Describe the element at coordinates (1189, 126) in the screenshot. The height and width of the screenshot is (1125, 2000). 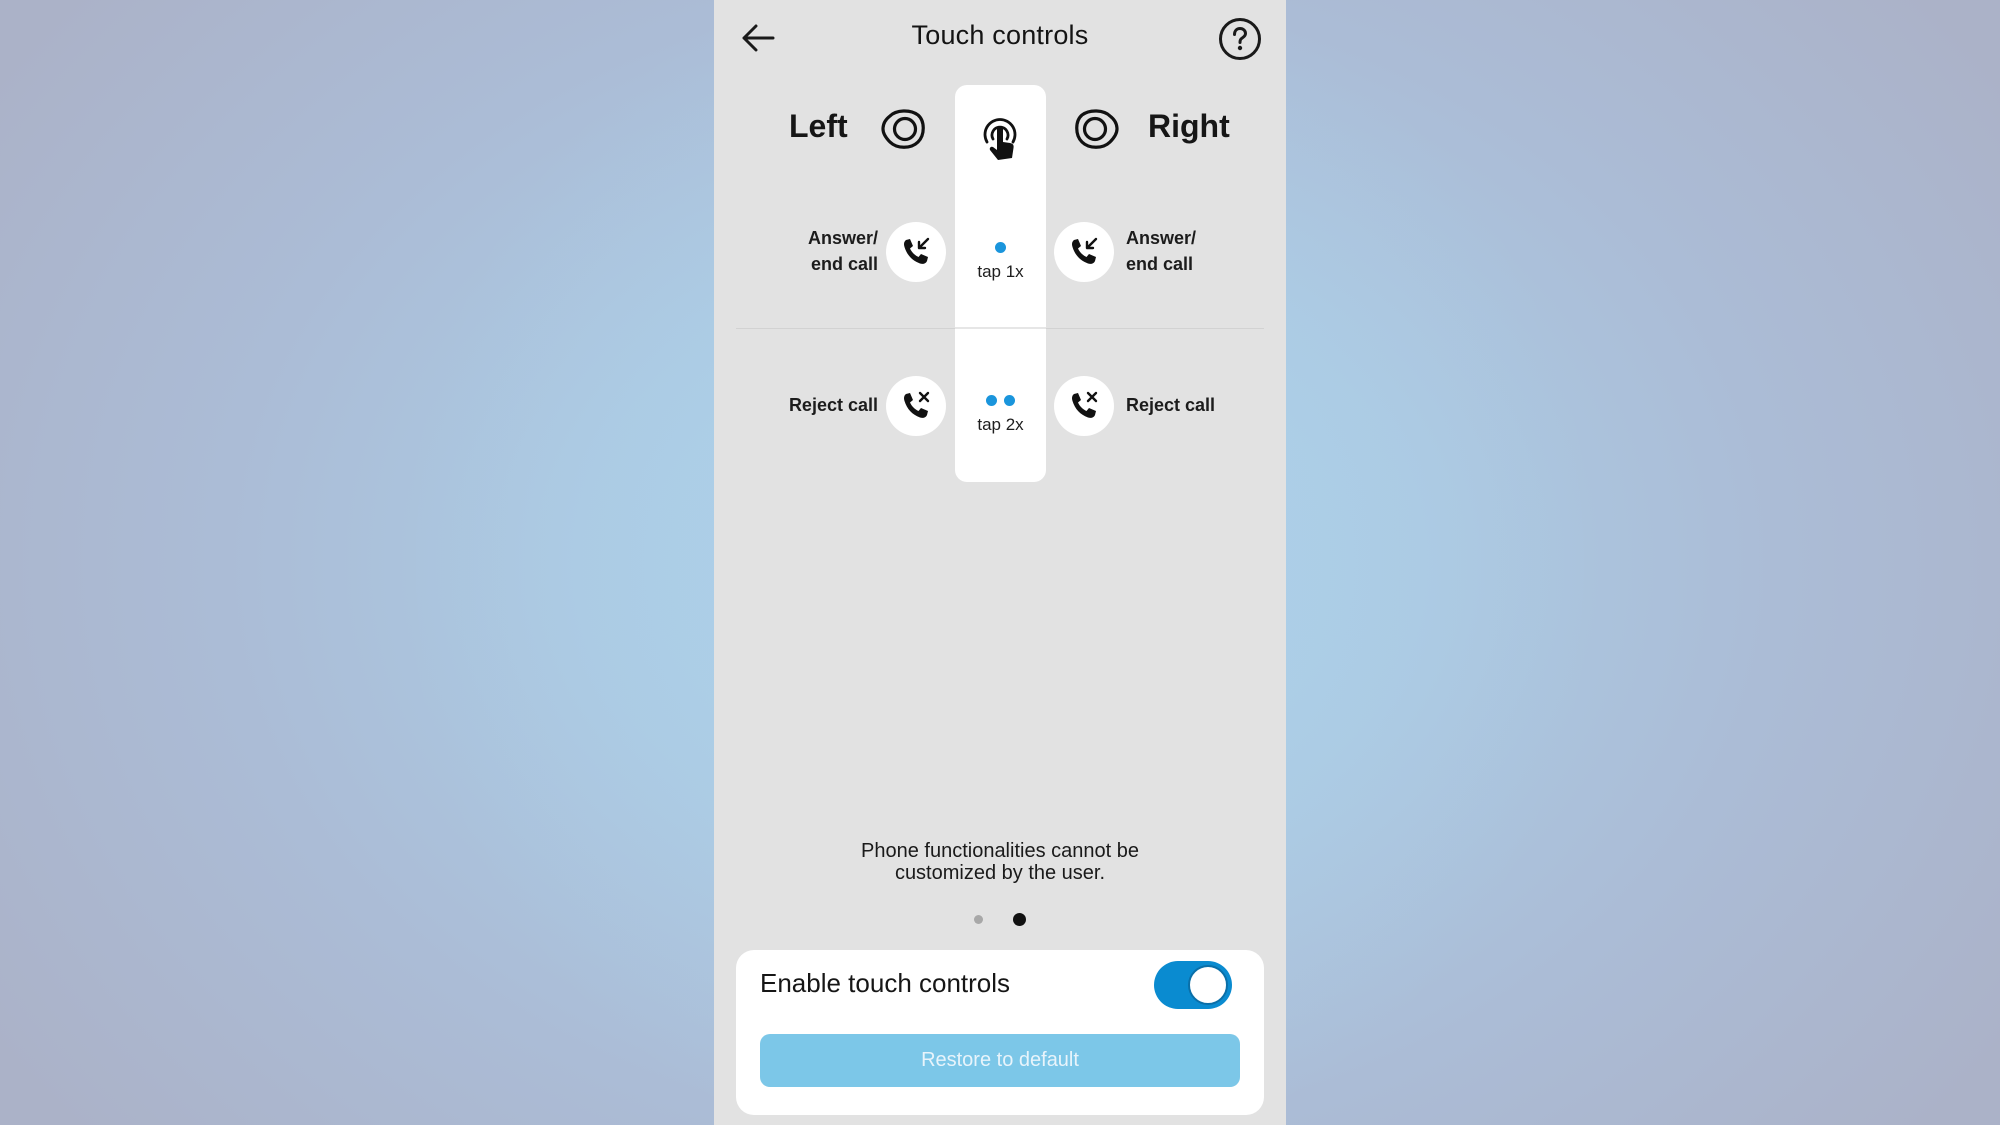
I see `right-earbud-label: Right` at that location.